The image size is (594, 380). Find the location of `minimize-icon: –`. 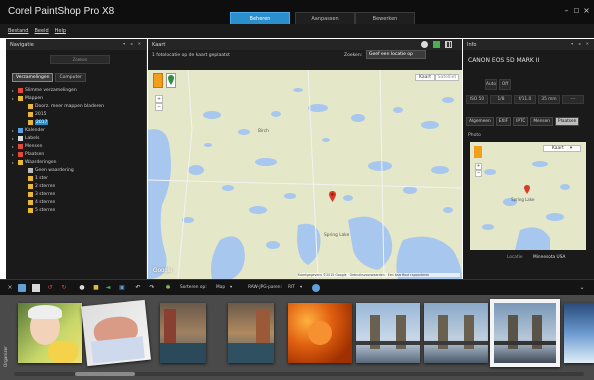

minimize-icon: – is located at coordinates (566, 10).